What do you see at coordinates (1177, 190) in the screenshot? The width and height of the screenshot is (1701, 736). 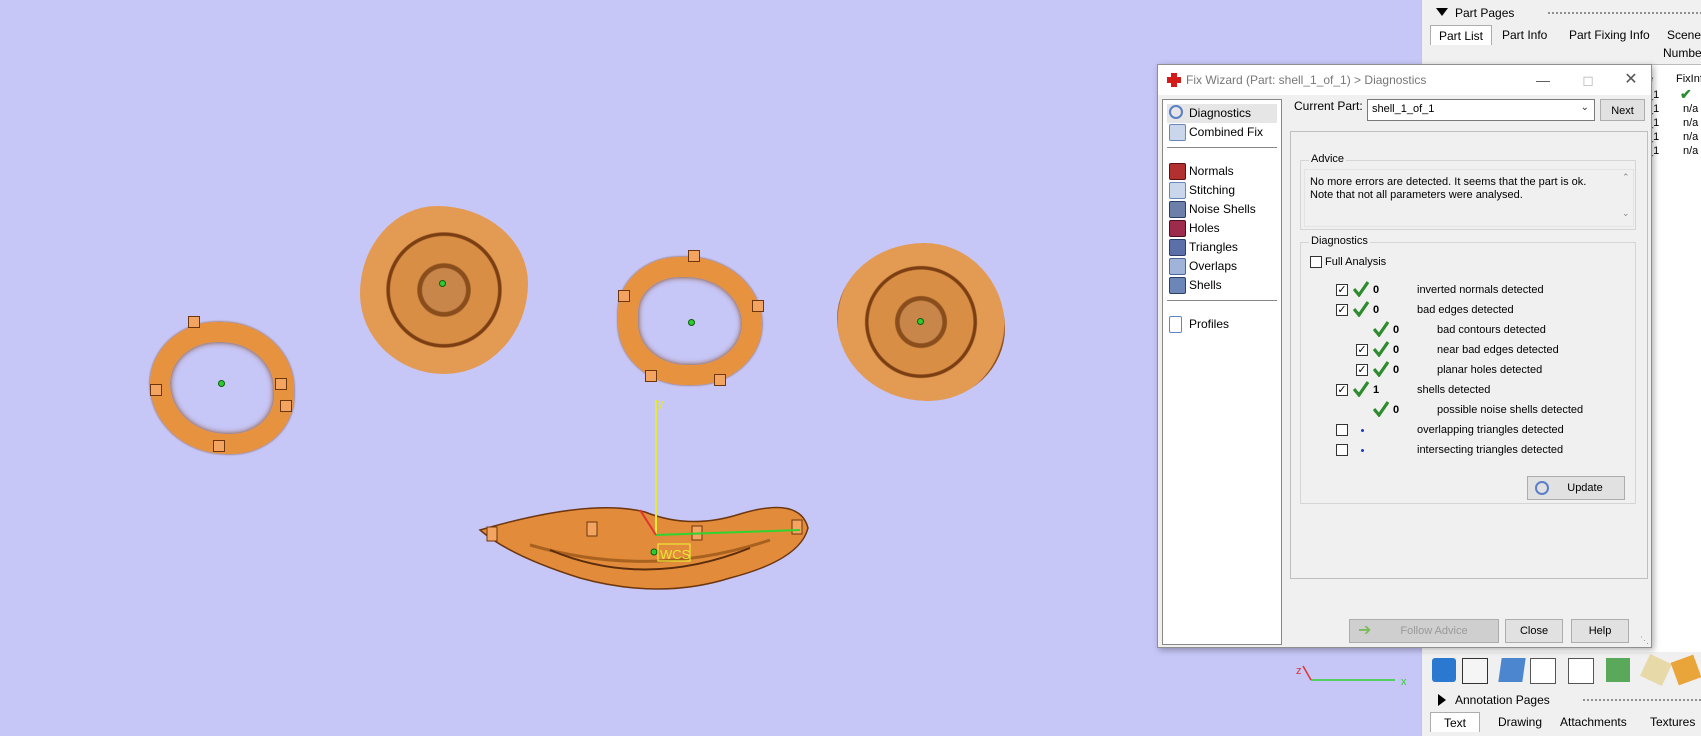 I see `stitching-icon` at bounding box center [1177, 190].